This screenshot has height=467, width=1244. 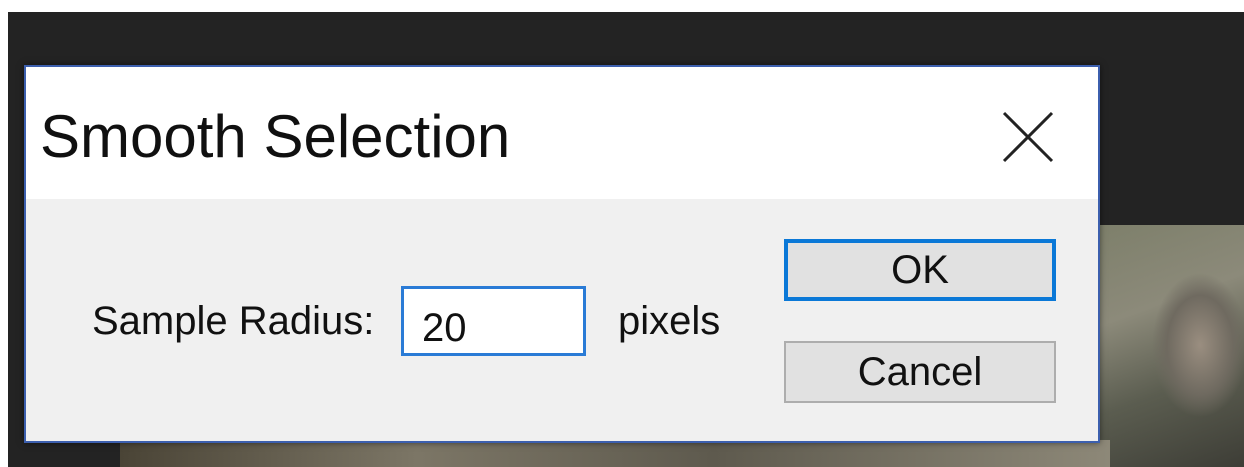 What do you see at coordinates (493, 321) in the screenshot?
I see `sample-radius-input` at bounding box center [493, 321].